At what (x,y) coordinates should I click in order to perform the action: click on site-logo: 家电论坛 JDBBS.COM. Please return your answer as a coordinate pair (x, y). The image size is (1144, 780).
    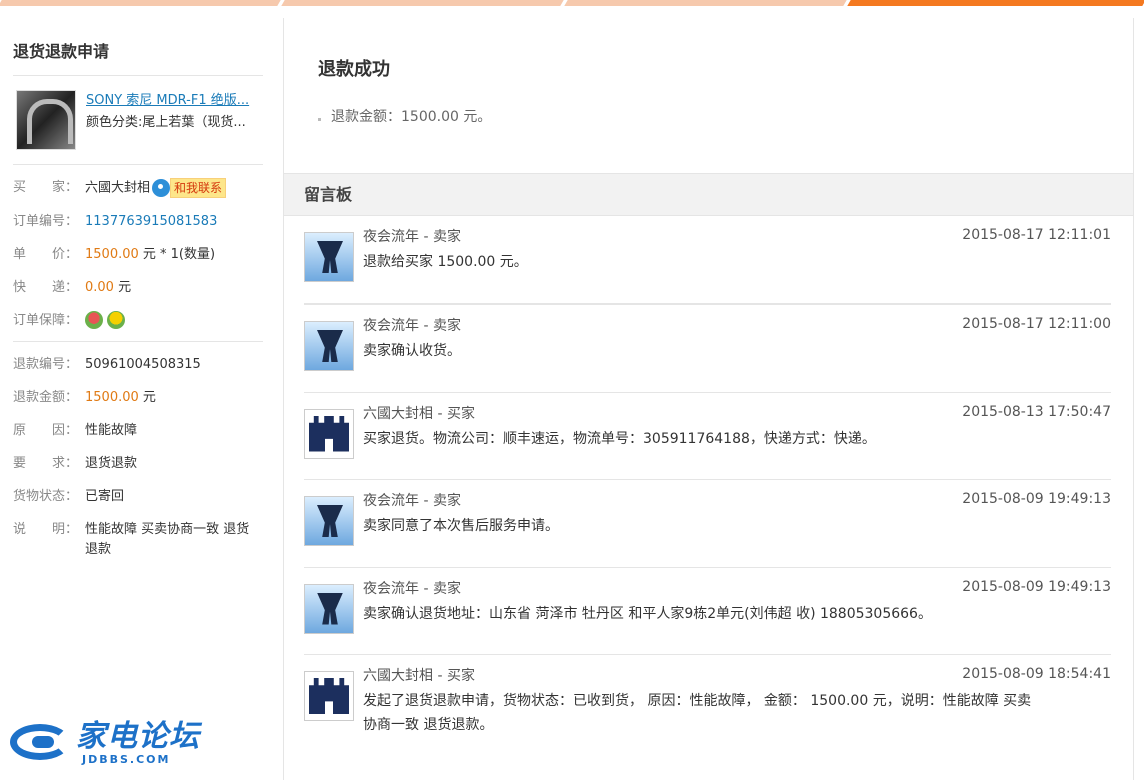
    Looking at the image, I should click on (104, 743).